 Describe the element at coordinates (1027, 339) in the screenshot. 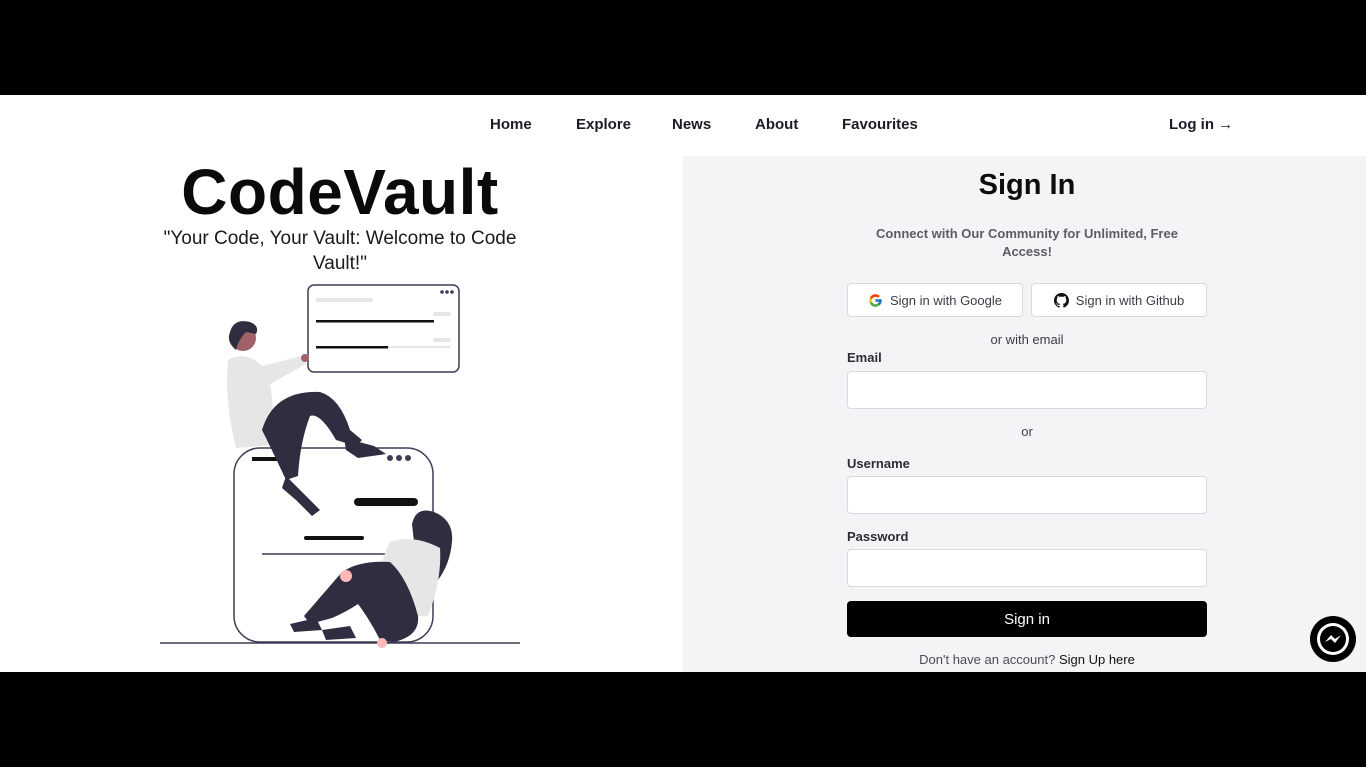

I see `or-with-email-divider: or with email` at that location.